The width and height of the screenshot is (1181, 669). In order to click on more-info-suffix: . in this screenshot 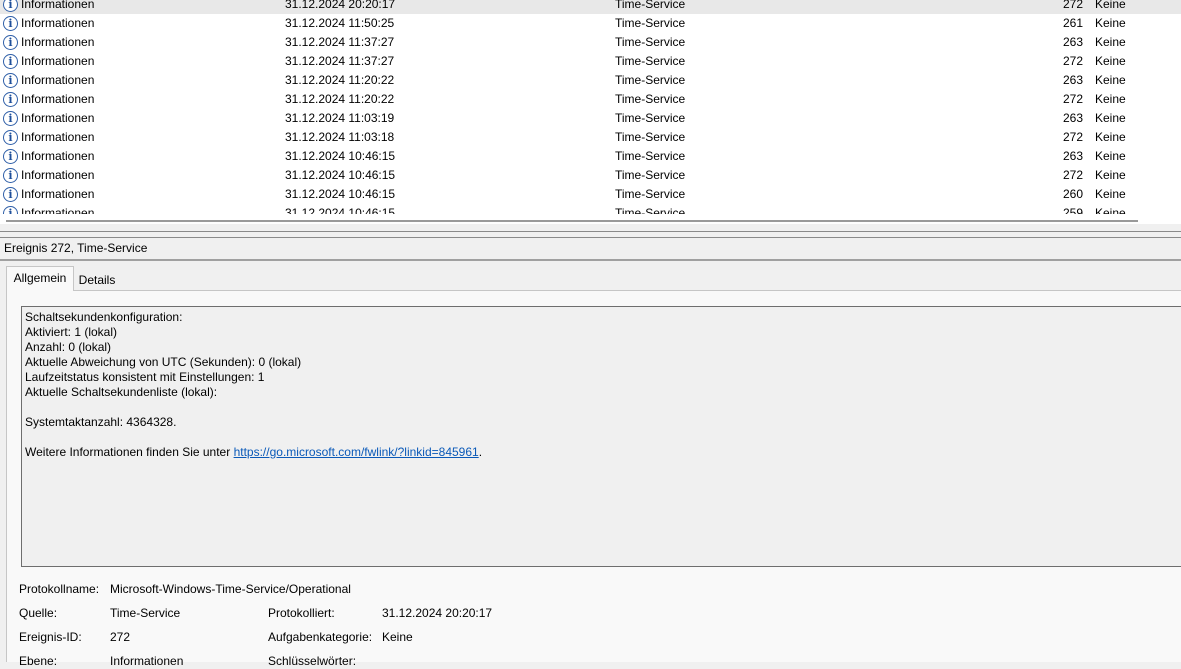, I will do `click(480, 452)`.